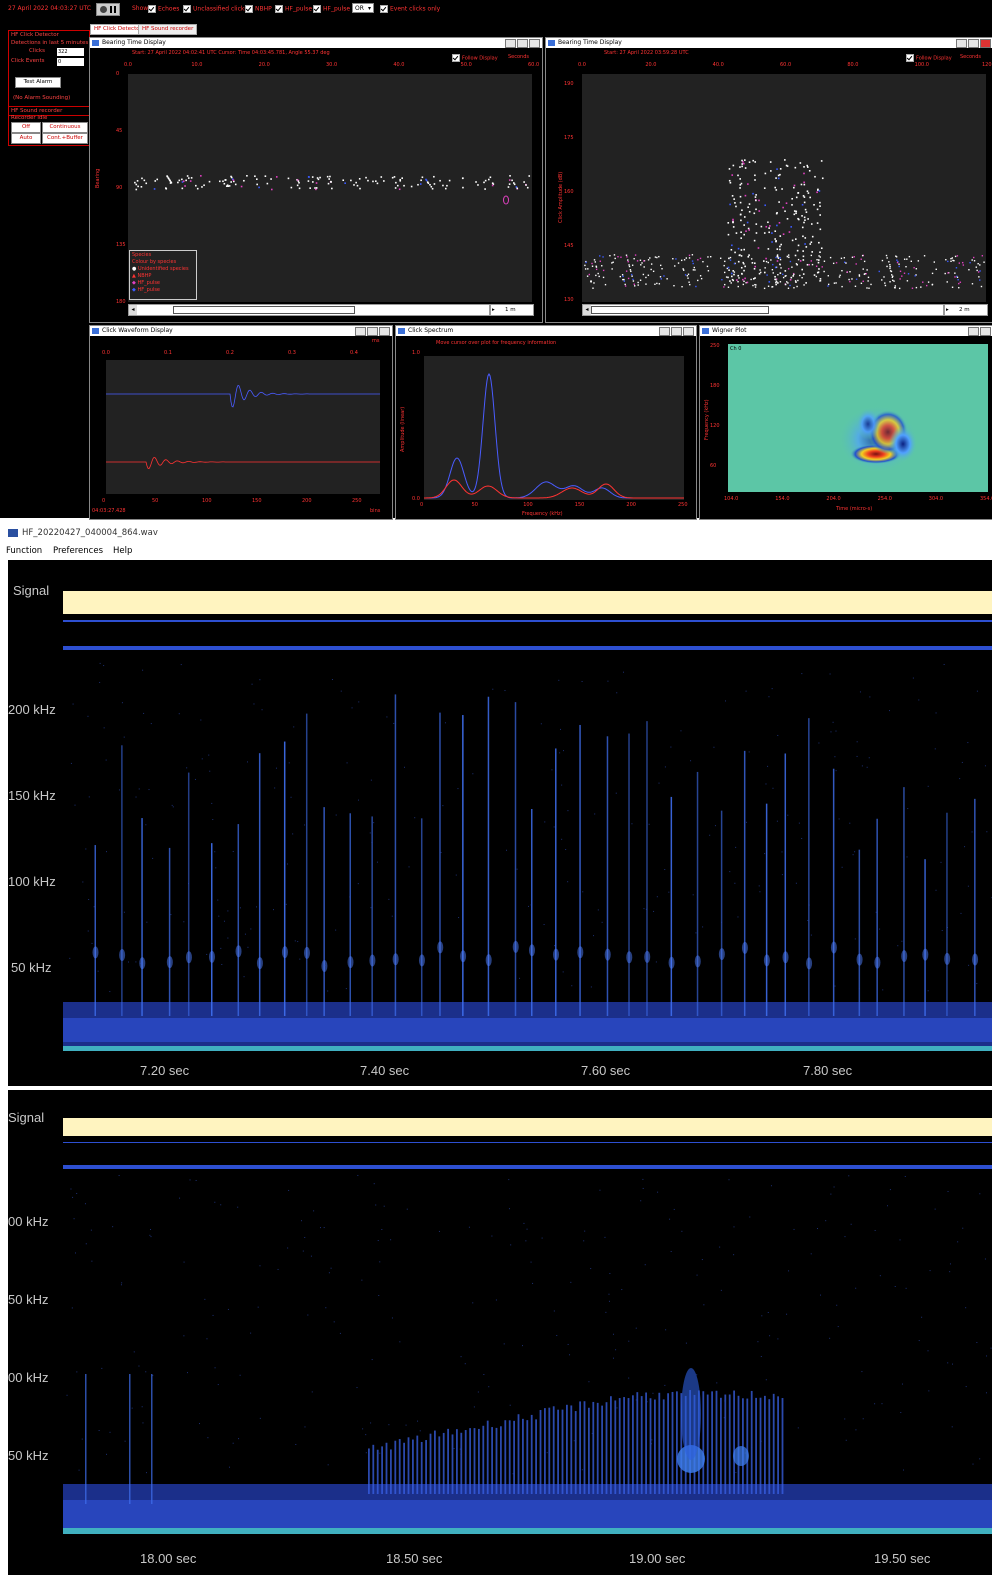  Describe the element at coordinates (241, 331) in the screenshot. I see `panel-title-bar: Click Waveform Display` at that location.